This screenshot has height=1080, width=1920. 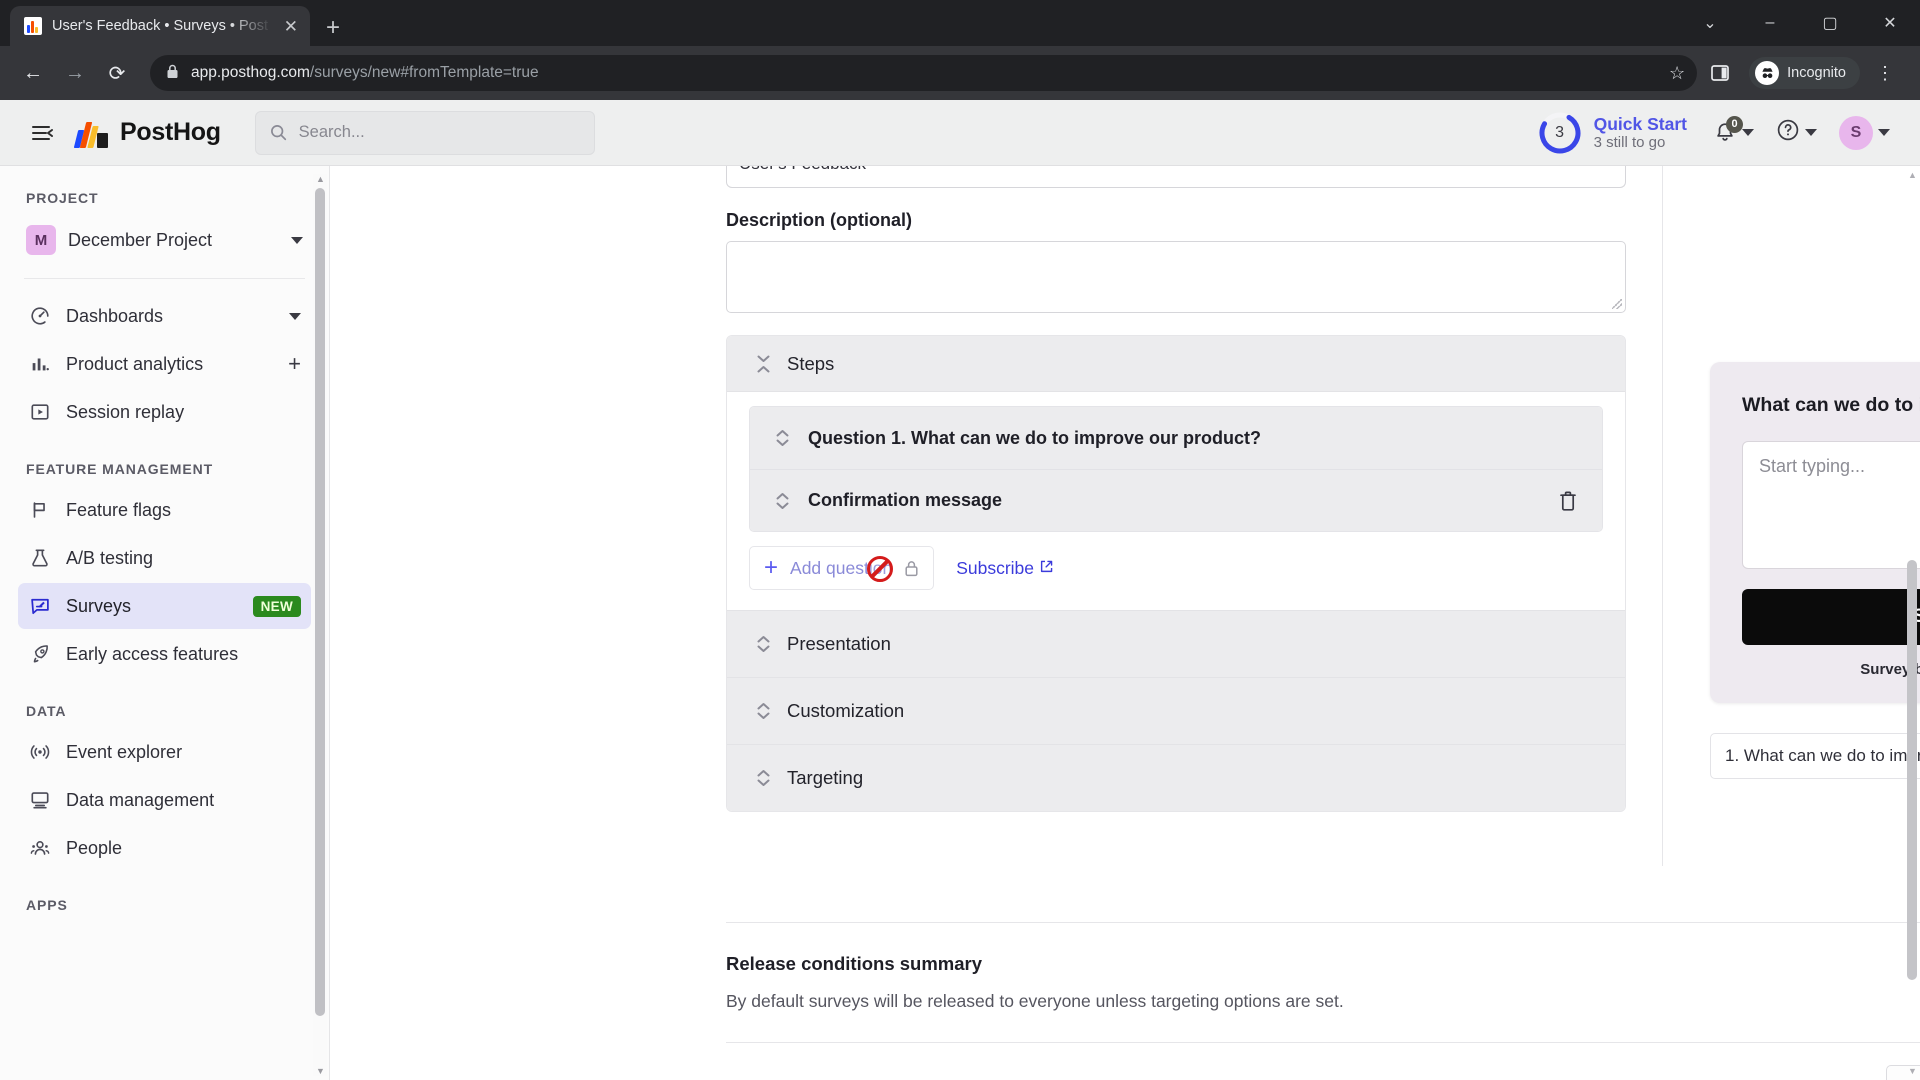 I want to click on side-panel-icon, so click(x=1720, y=73).